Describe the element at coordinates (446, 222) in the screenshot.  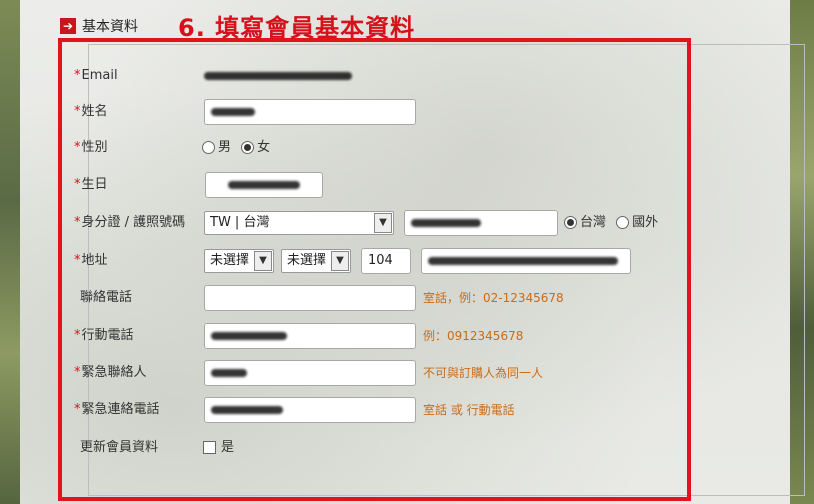
I see `id-redacted` at that location.